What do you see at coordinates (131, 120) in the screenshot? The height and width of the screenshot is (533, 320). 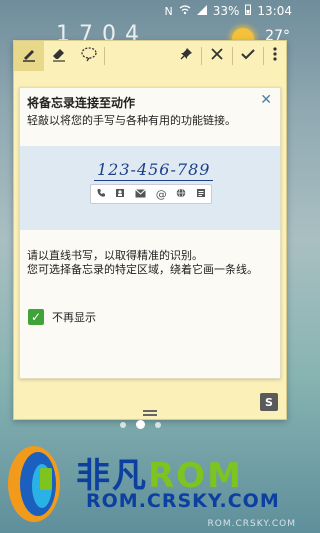 I see `hint-description: 轻敲以将您的手写与各种有用的功能链接。` at bounding box center [131, 120].